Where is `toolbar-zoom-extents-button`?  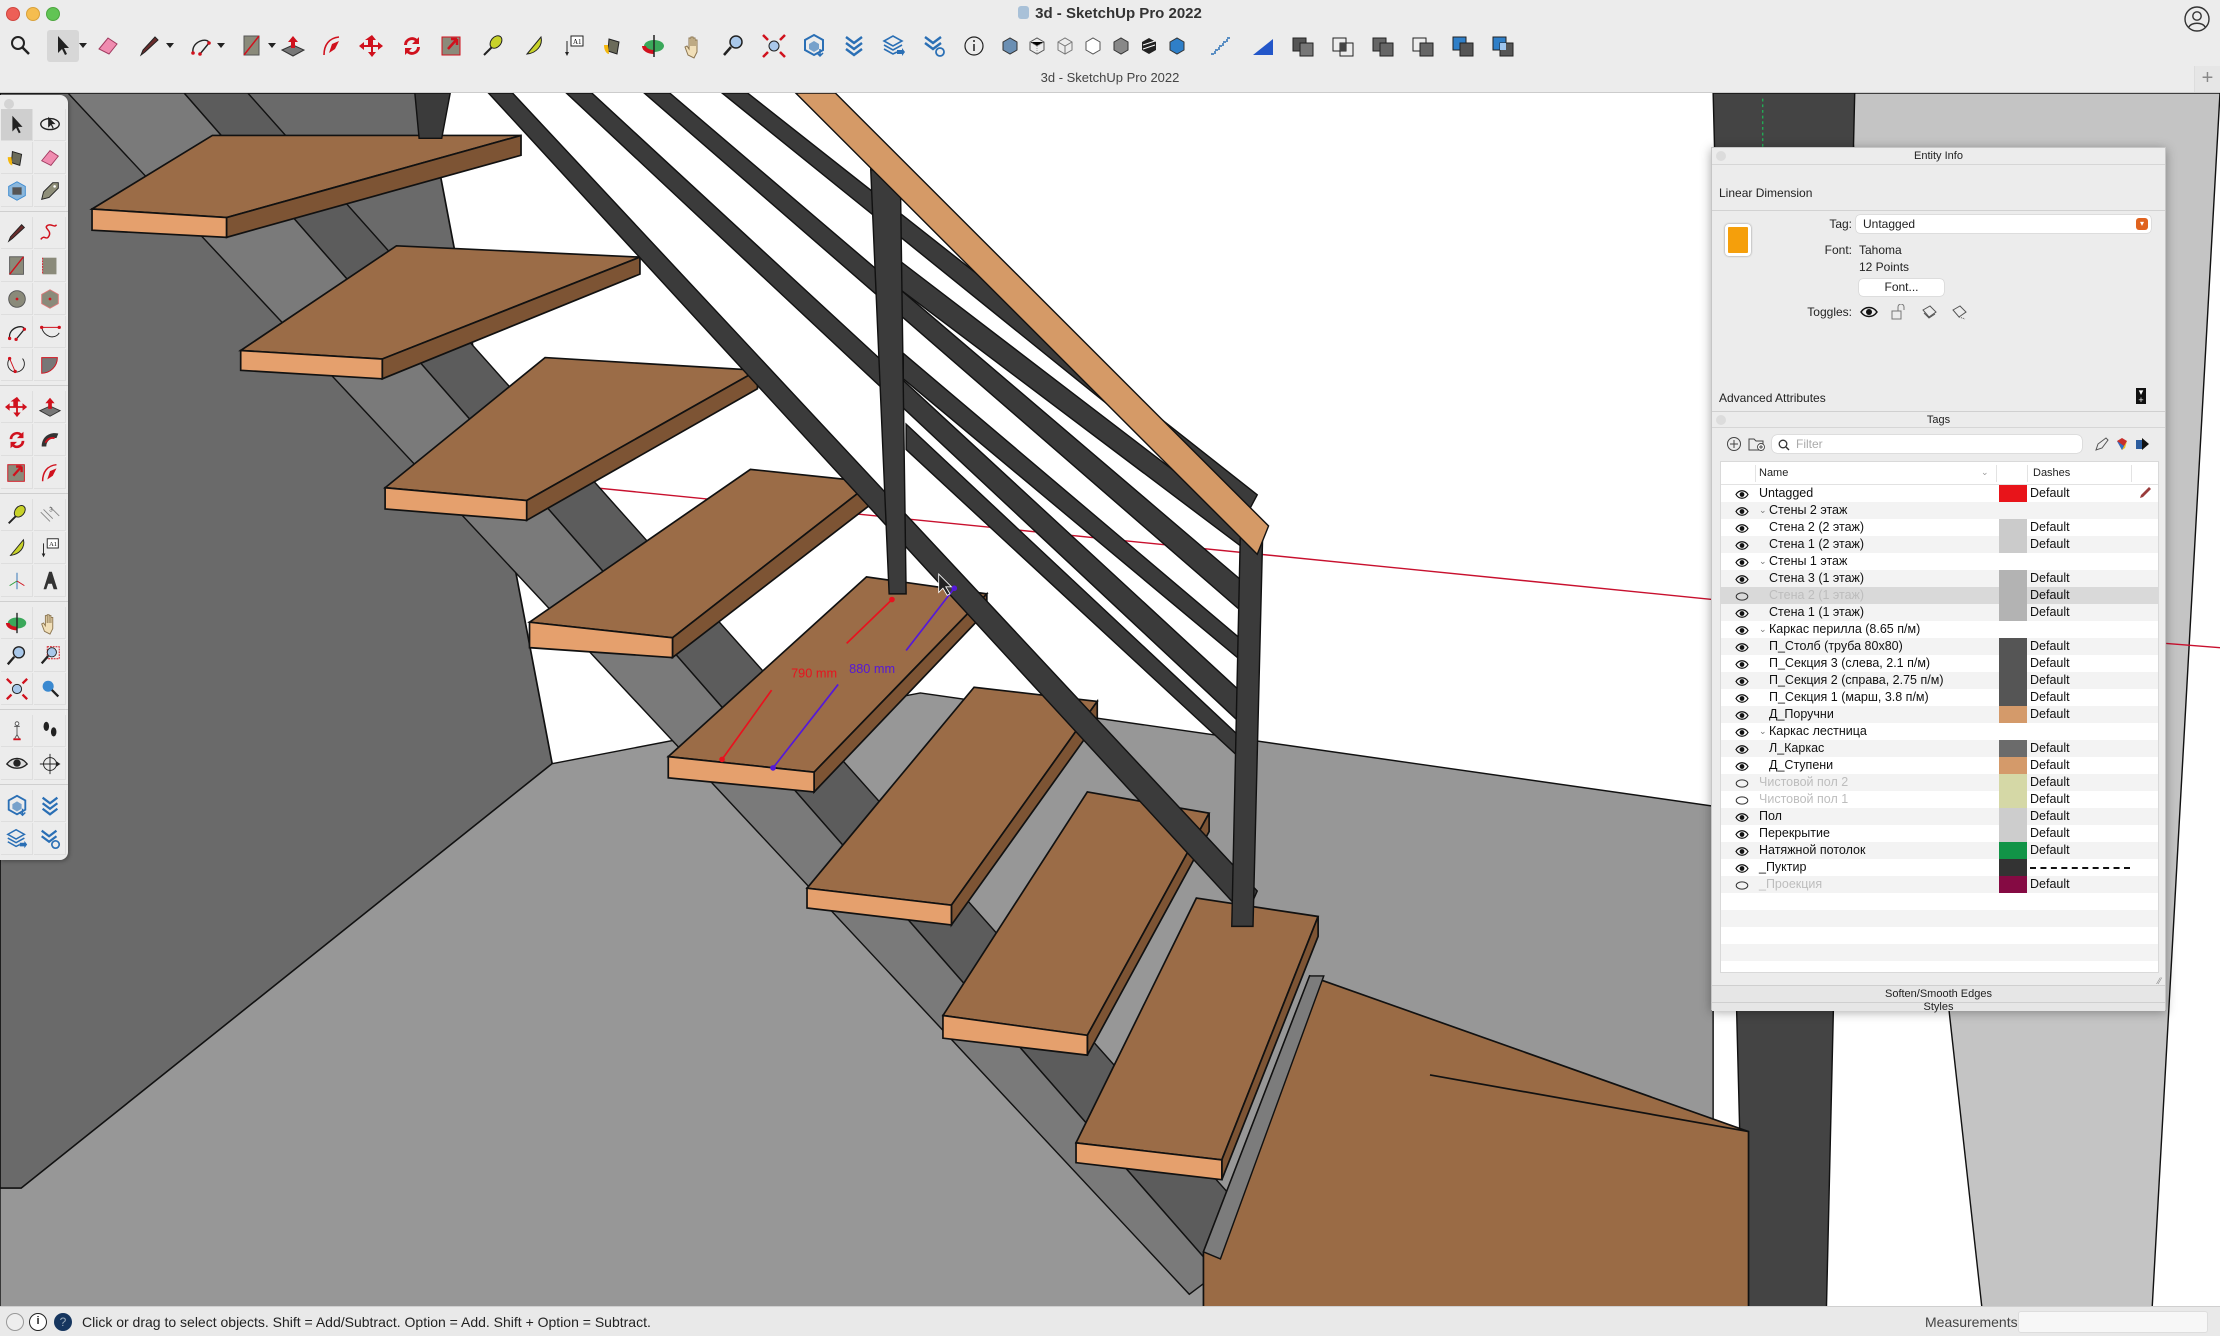 toolbar-zoom-extents-button is located at coordinates (774, 46).